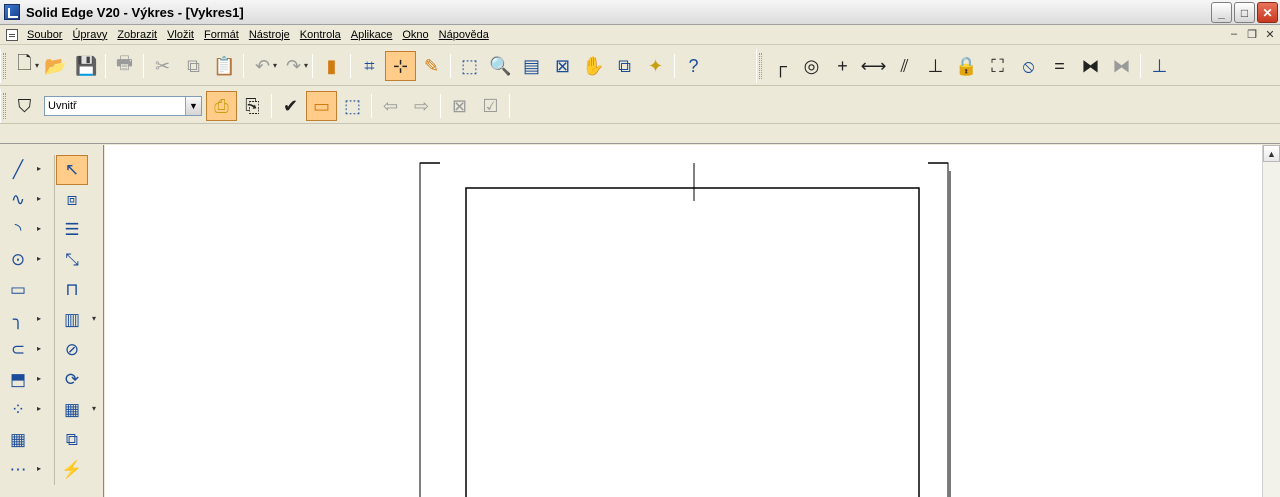 Image resolution: width=1280 pixels, height=497 pixels. Describe the element at coordinates (18, 290) in the screenshot. I see `rectangle-tool-icon: ▭` at that location.